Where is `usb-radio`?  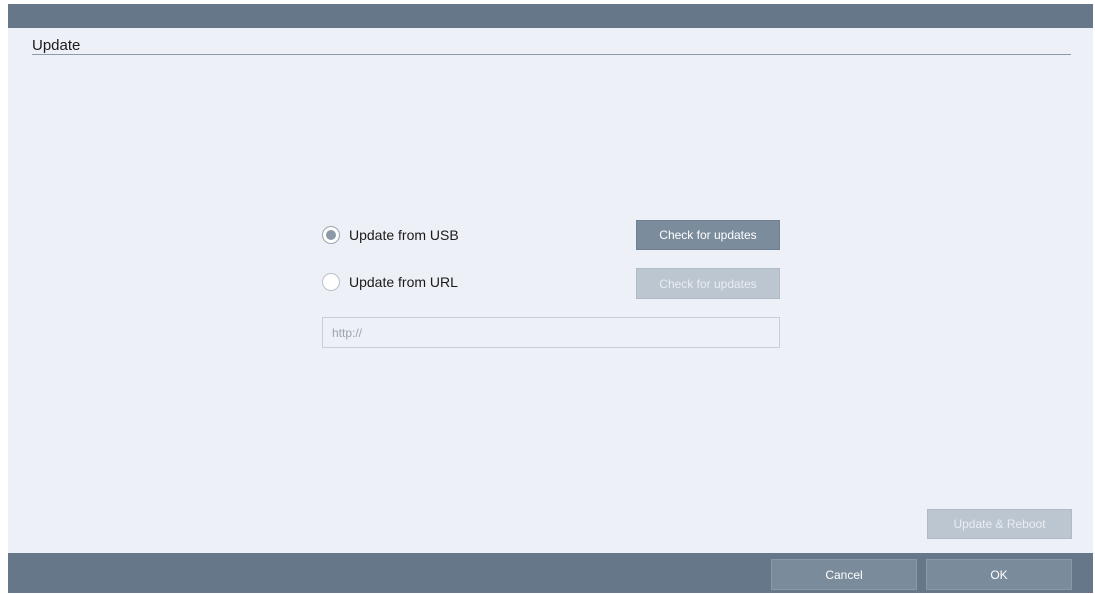
usb-radio is located at coordinates (331, 235).